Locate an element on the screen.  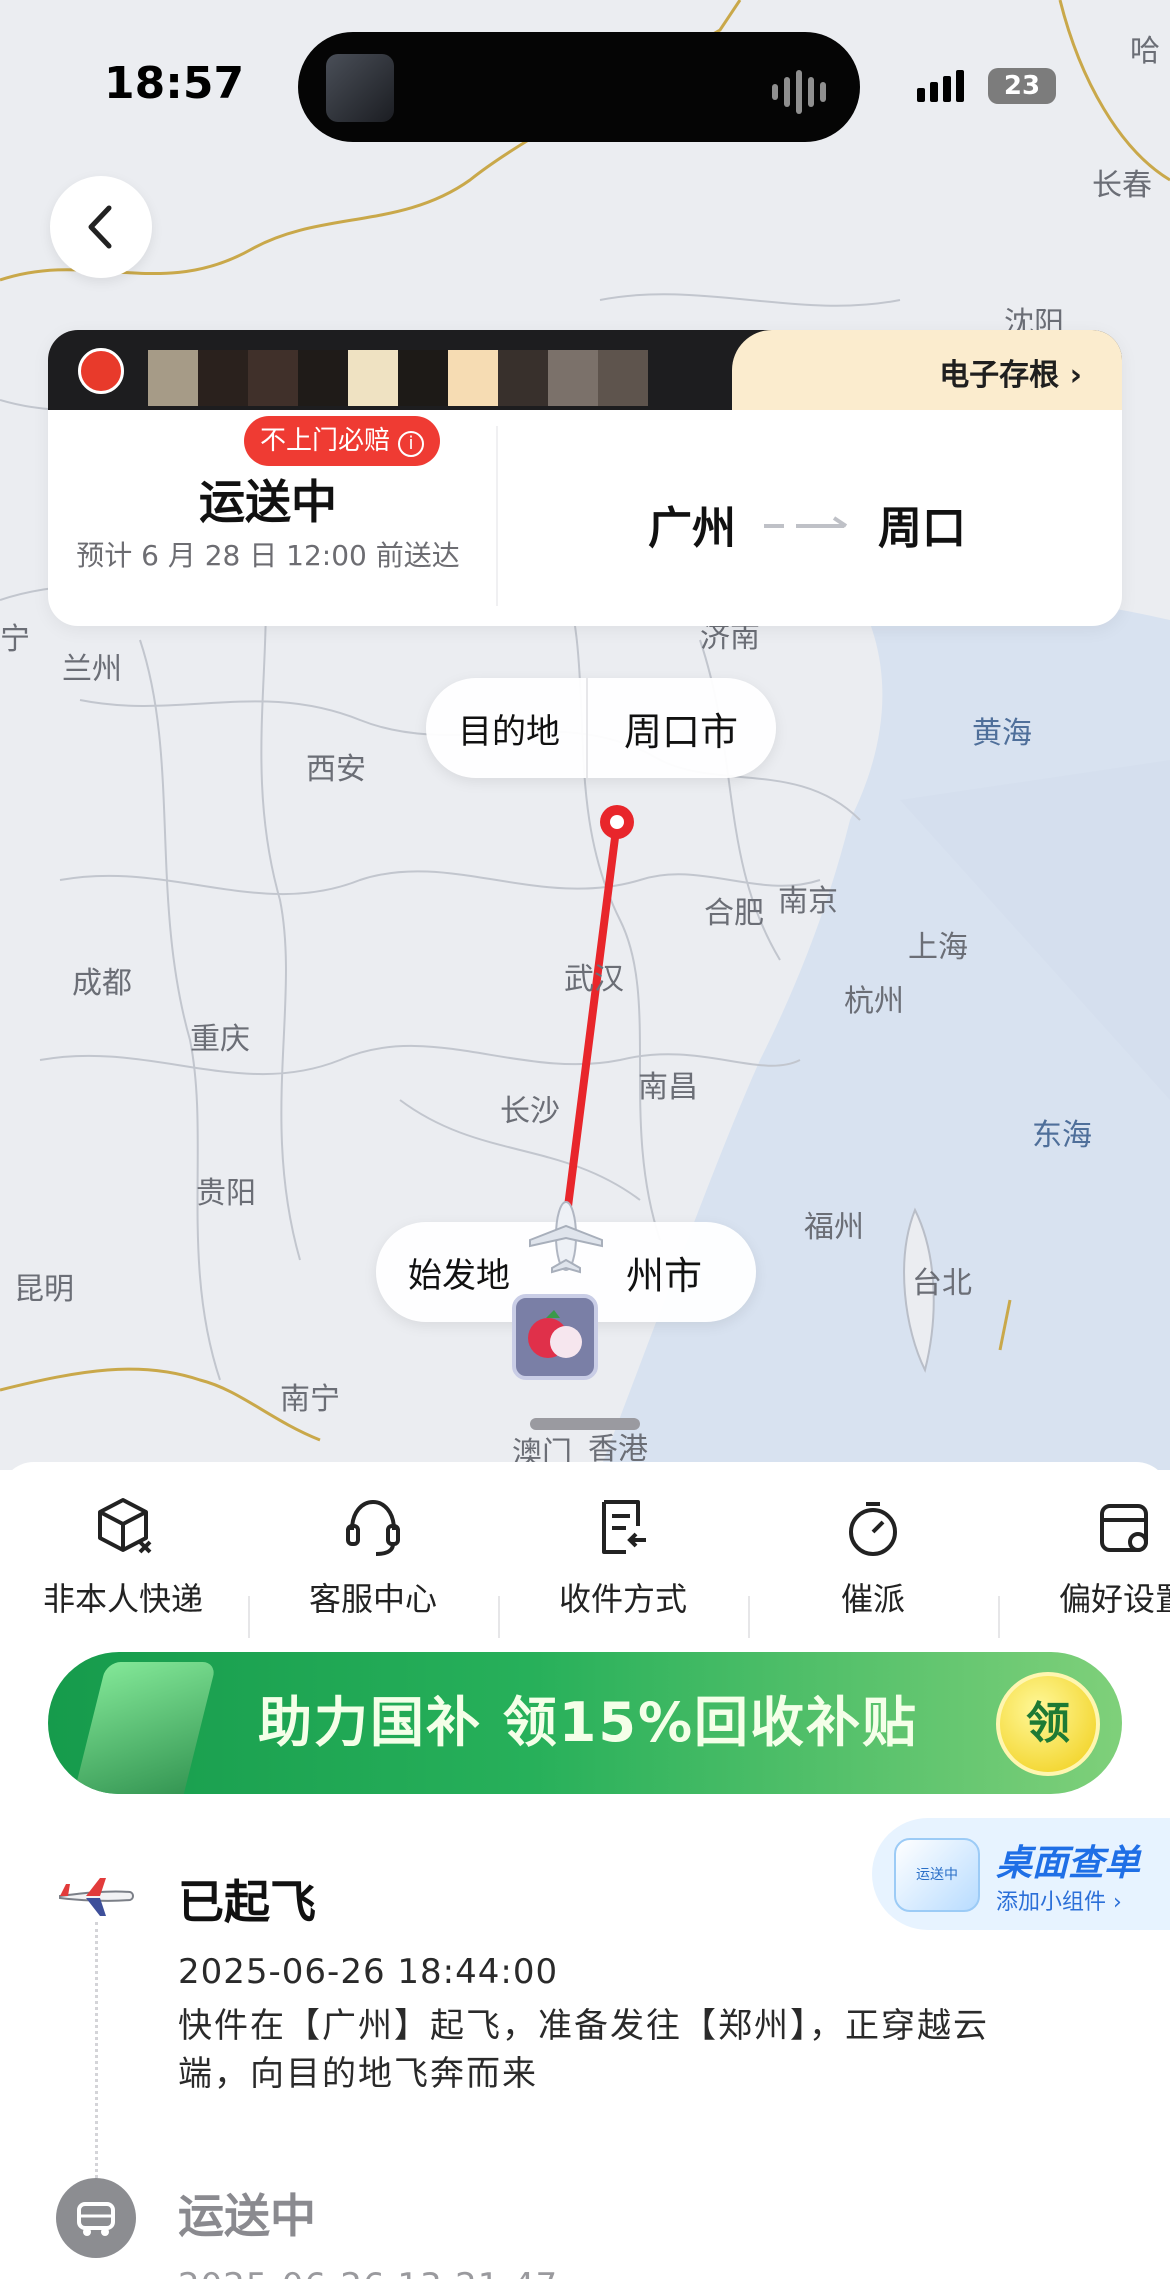
city-label: 杭州 is located at coordinates (874, 1001).